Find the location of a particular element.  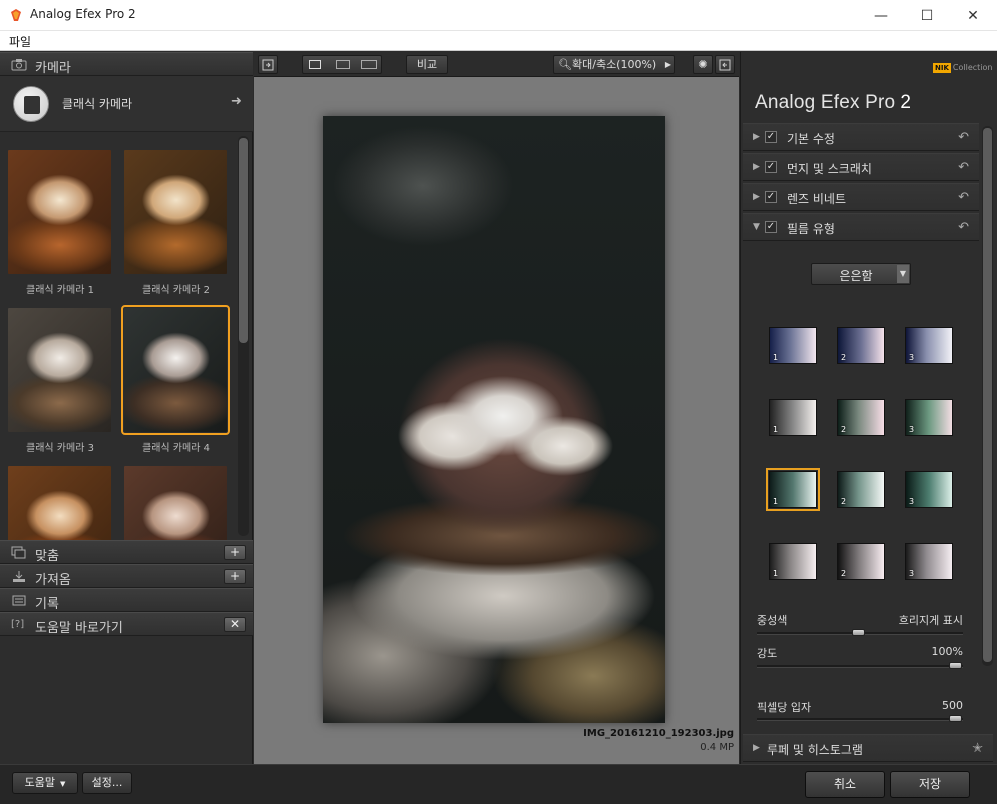

neutral-slider is located at coordinates (860, 632).